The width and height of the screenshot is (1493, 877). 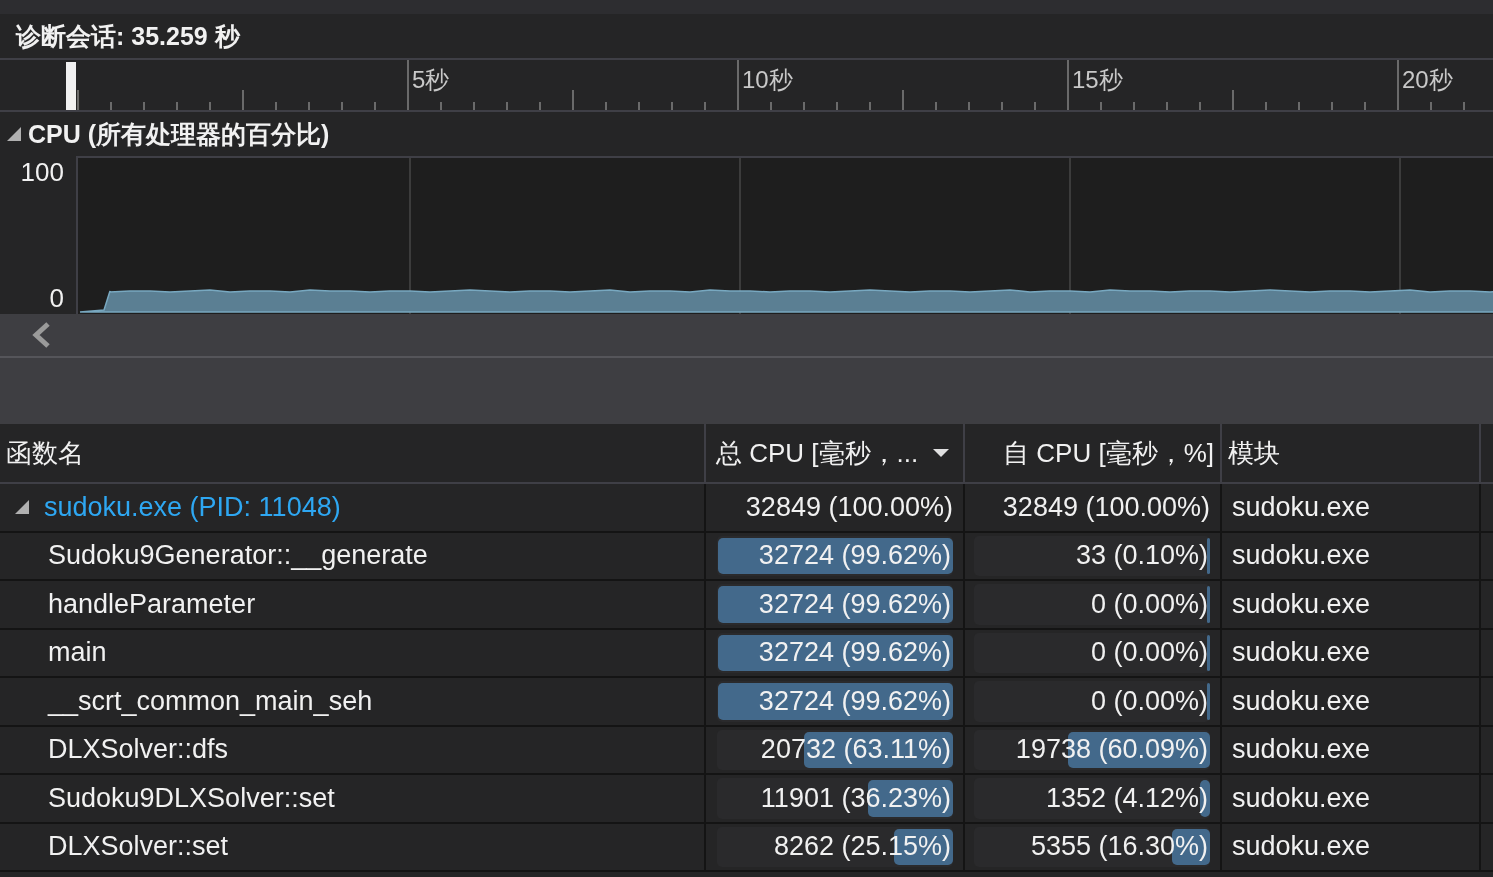 I want to click on self-cpu-value: 32849 (100.00%), so click(x=1106, y=507).